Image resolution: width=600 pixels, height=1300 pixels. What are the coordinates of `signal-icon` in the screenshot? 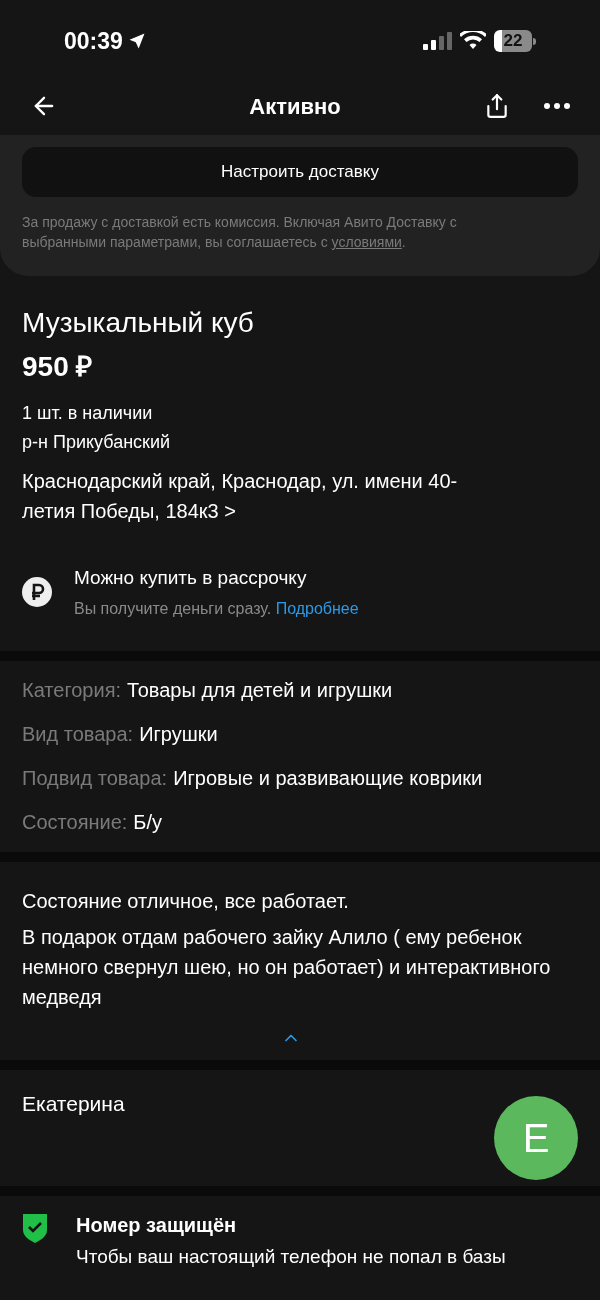 It's located at (437, 41).